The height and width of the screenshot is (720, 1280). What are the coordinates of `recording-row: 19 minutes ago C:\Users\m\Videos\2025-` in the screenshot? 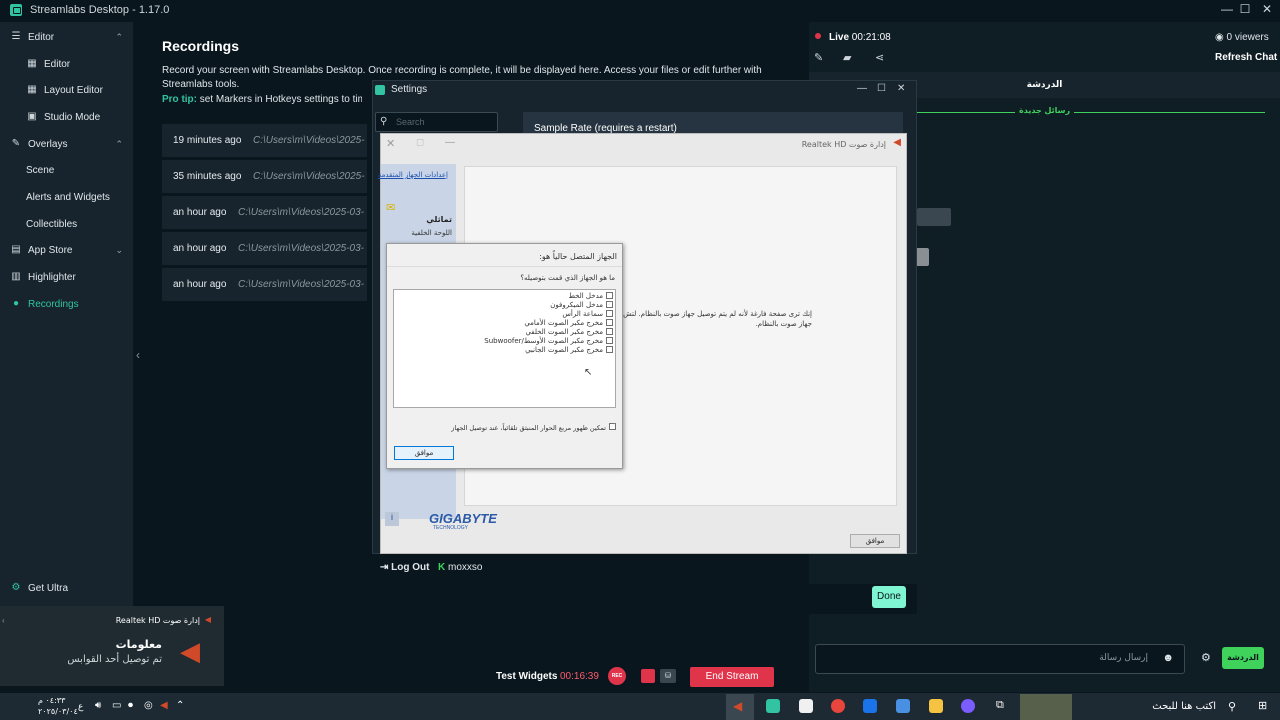 It's located at (264, 140).